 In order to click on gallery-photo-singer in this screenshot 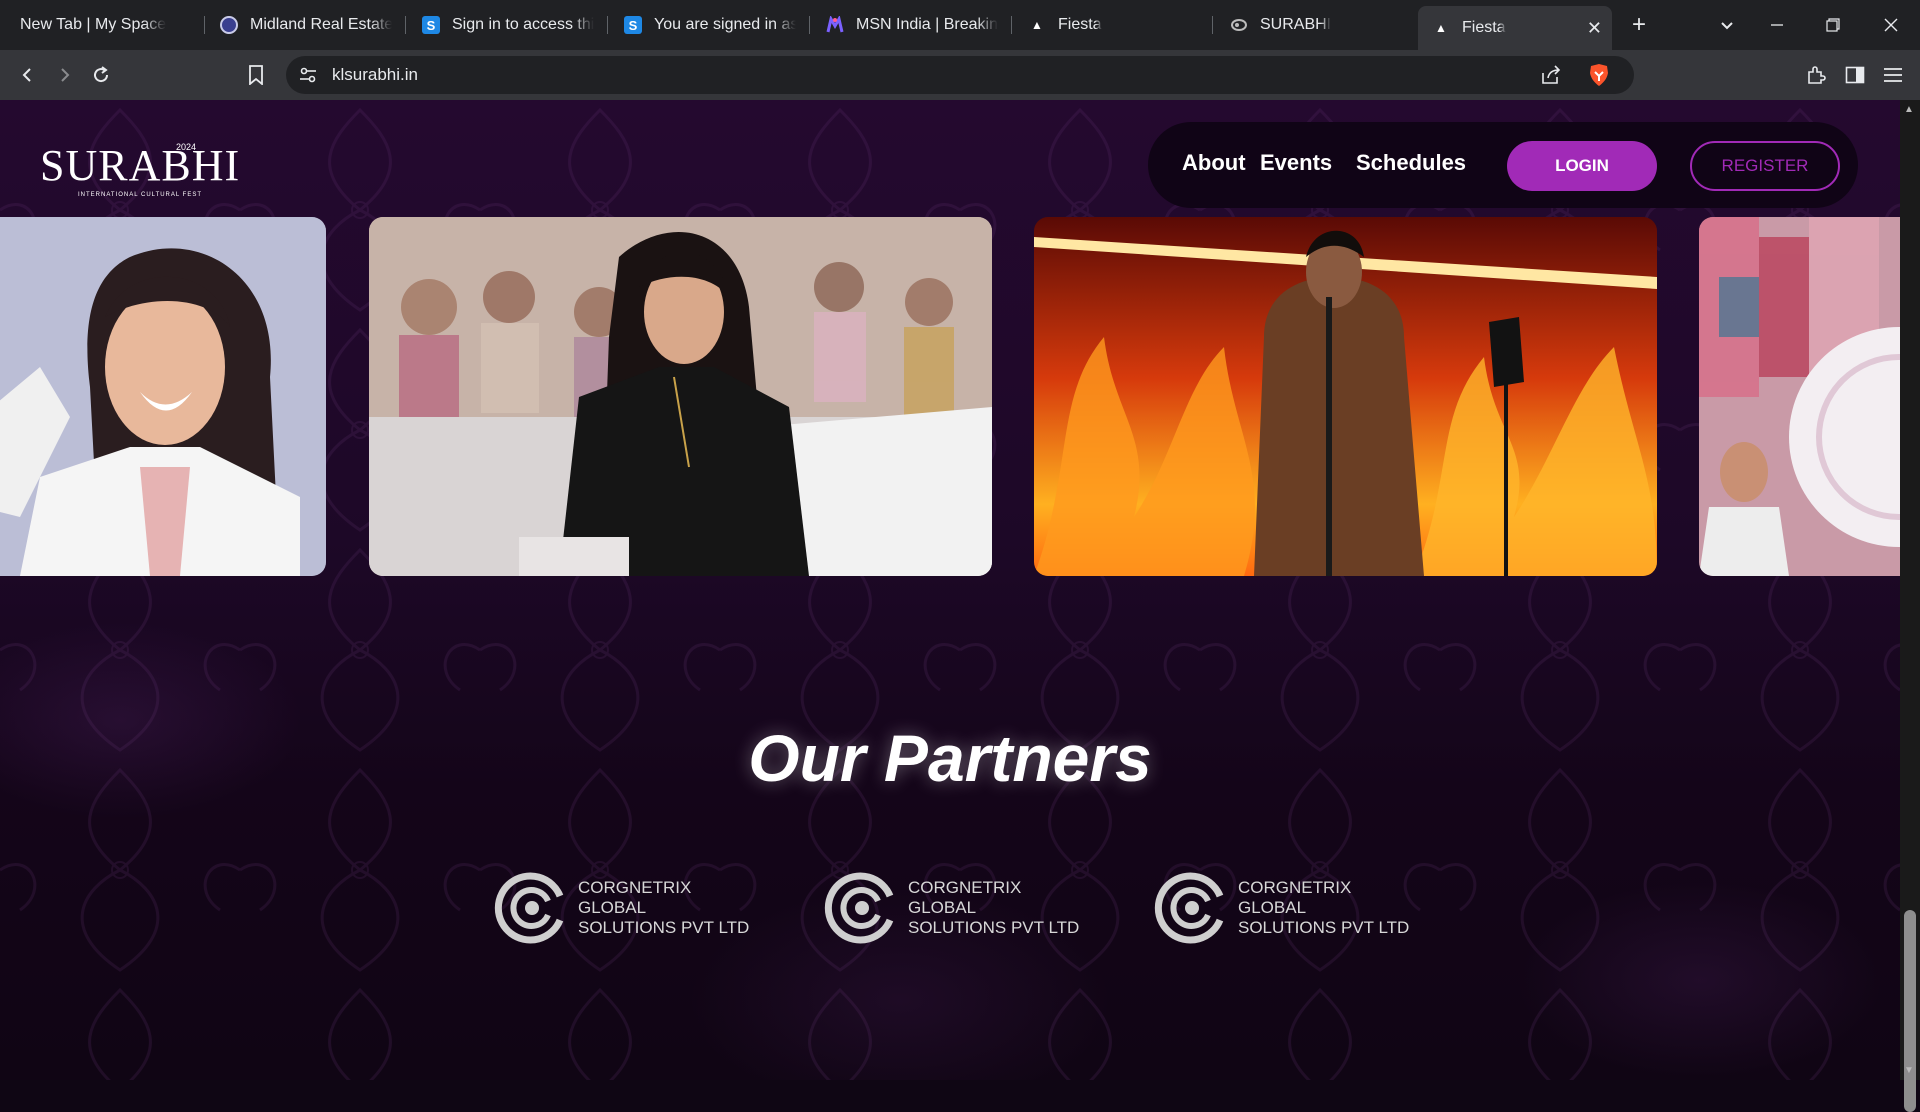, I will do `click(1345, 396)`.